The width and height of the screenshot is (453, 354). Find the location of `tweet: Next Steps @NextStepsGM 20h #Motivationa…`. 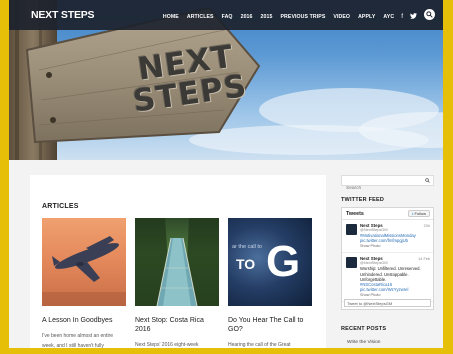

tweet: Next Steps @NextStepsGM 20h #Motivationa… is located at coordinates (387, 237).